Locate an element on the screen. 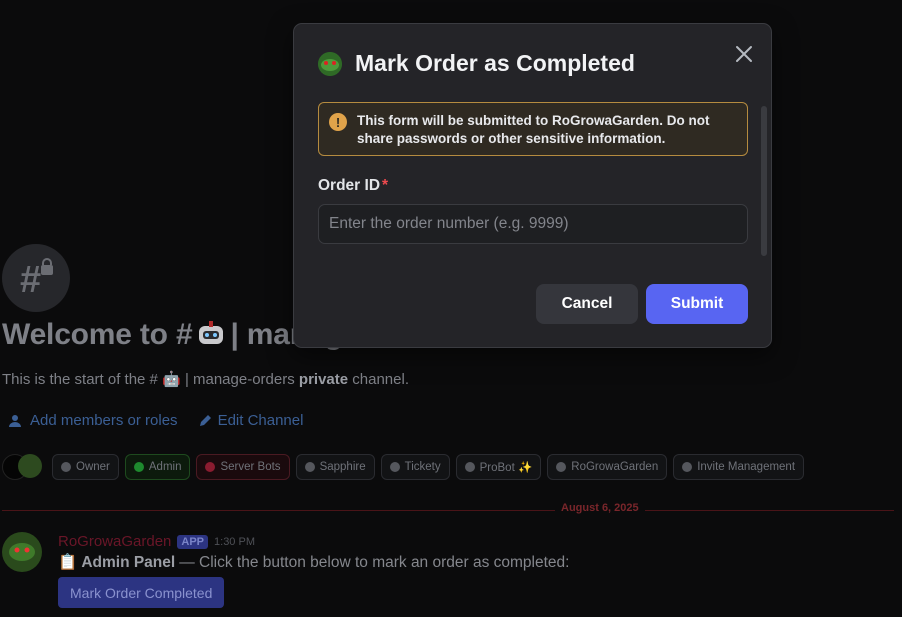 This screenshot has width=902, height=617. add-members-link: Add members or roles is located at coordinates (93, 420).